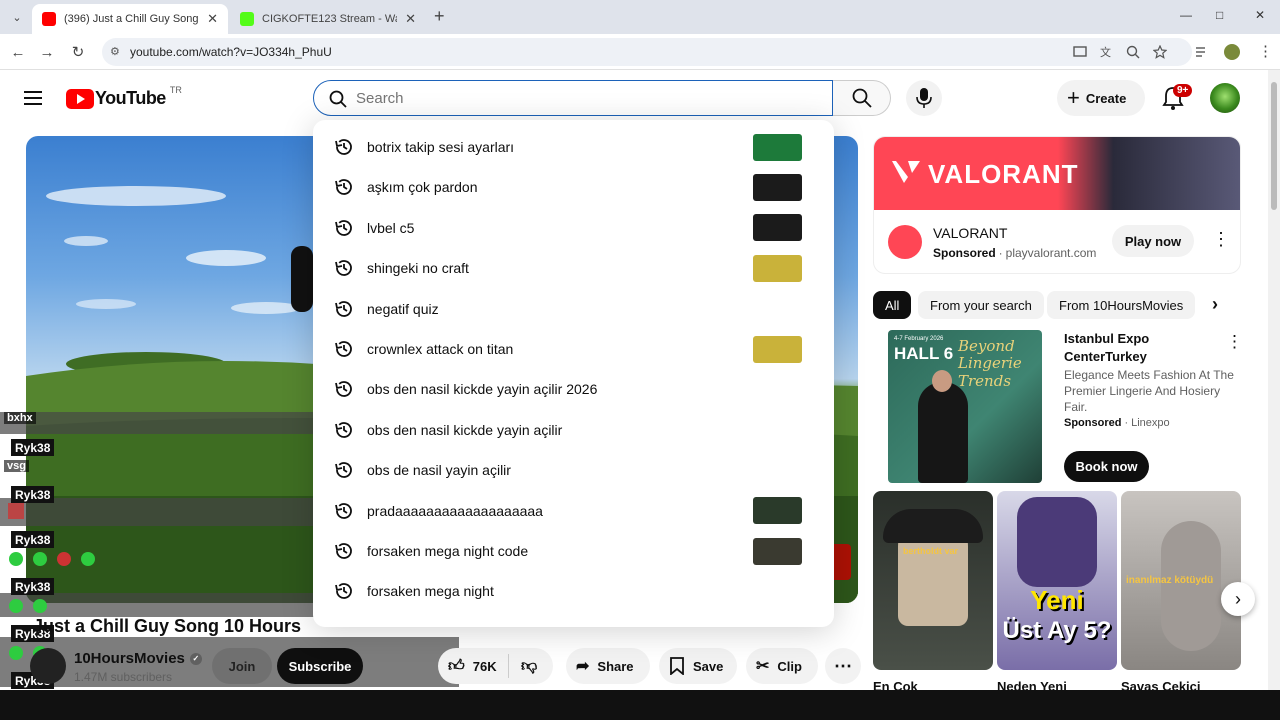 The width and height of the screenshot is (1280, 720). What do you see at coordinates (1057, 580) in the screenshot?
I see `short-thumbnail: Yeni Üst Ay 5?` at bounding box center [1057, 580].